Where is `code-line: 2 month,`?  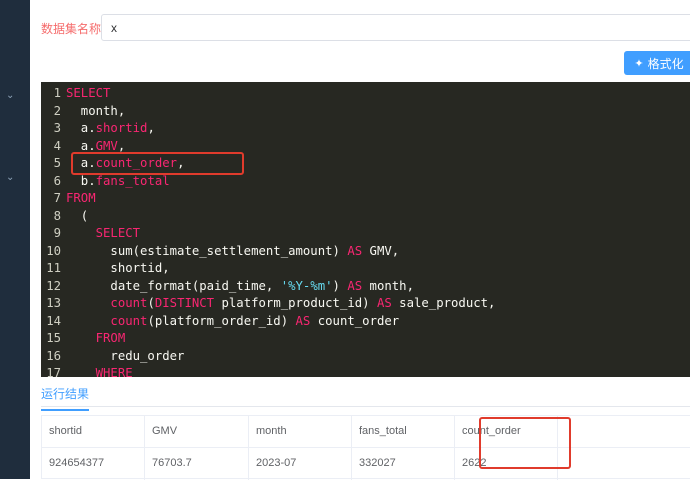 code-line: 2 month, is located at coordinates (365, 112).